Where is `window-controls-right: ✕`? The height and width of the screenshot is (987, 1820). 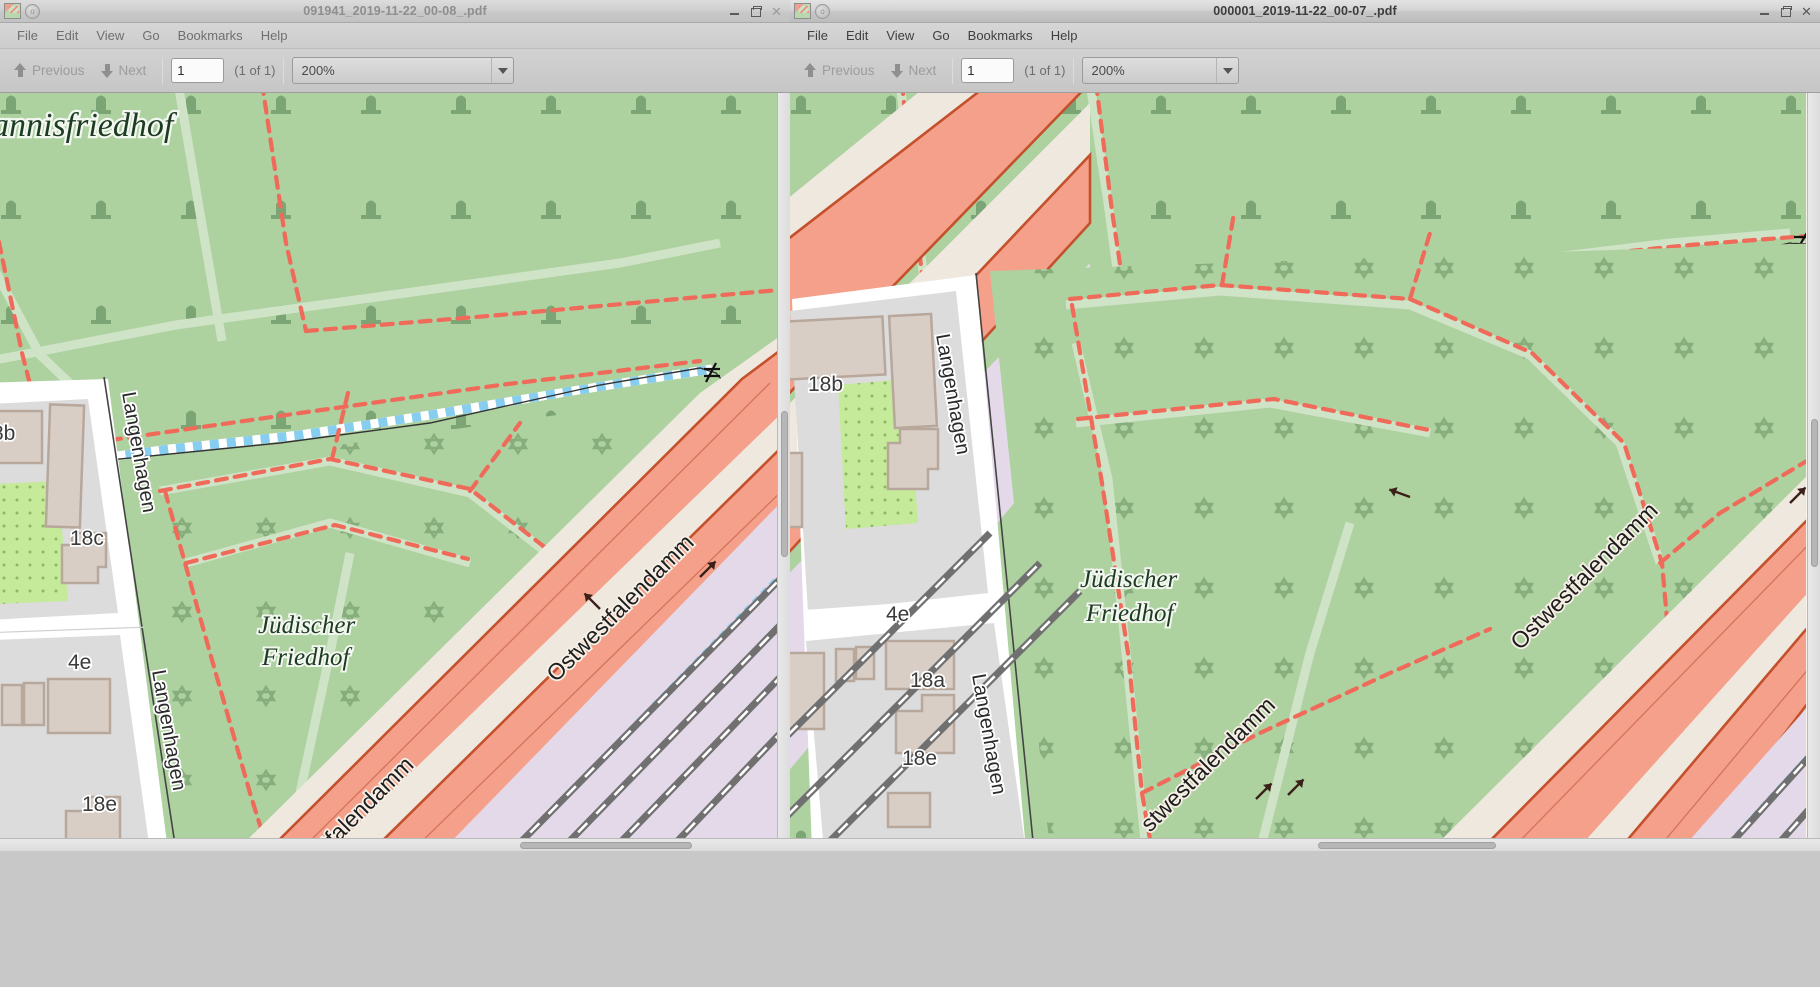
window-controls-right: ✕ is located at coordinates (1789, 11).